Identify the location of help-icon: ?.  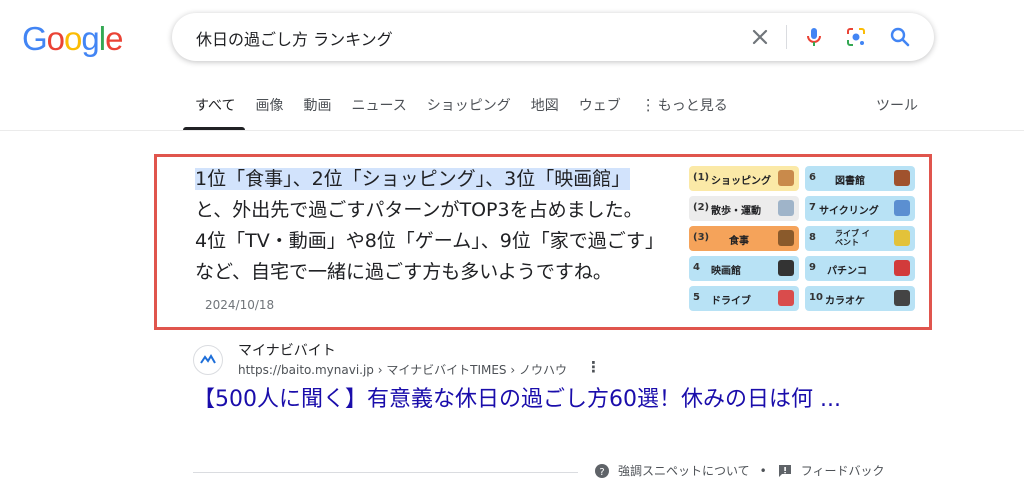
(602, 471).